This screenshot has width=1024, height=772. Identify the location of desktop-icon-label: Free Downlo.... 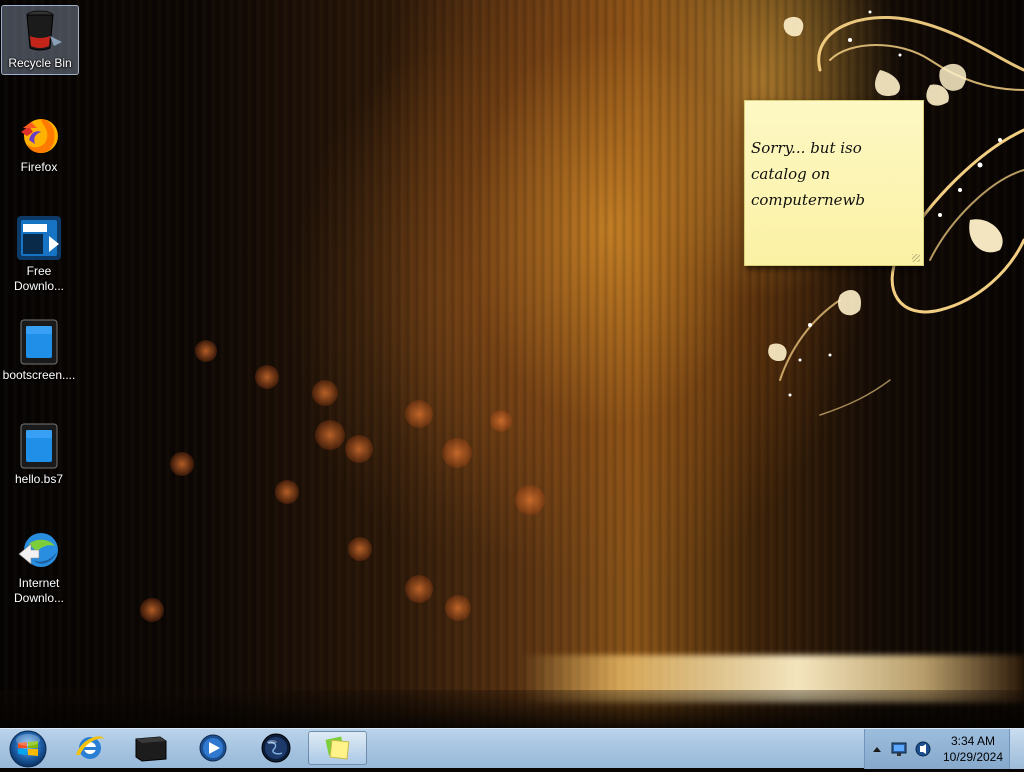
(39, 278).